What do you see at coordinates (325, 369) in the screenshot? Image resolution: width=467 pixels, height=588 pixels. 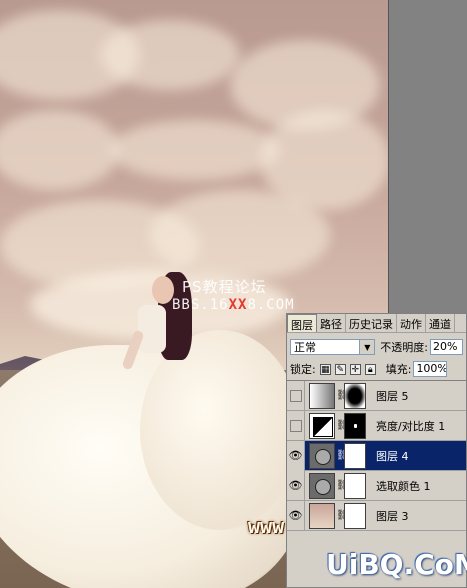 I see `lock-transparency-icon: ▦` at bounding box center [325, 369].